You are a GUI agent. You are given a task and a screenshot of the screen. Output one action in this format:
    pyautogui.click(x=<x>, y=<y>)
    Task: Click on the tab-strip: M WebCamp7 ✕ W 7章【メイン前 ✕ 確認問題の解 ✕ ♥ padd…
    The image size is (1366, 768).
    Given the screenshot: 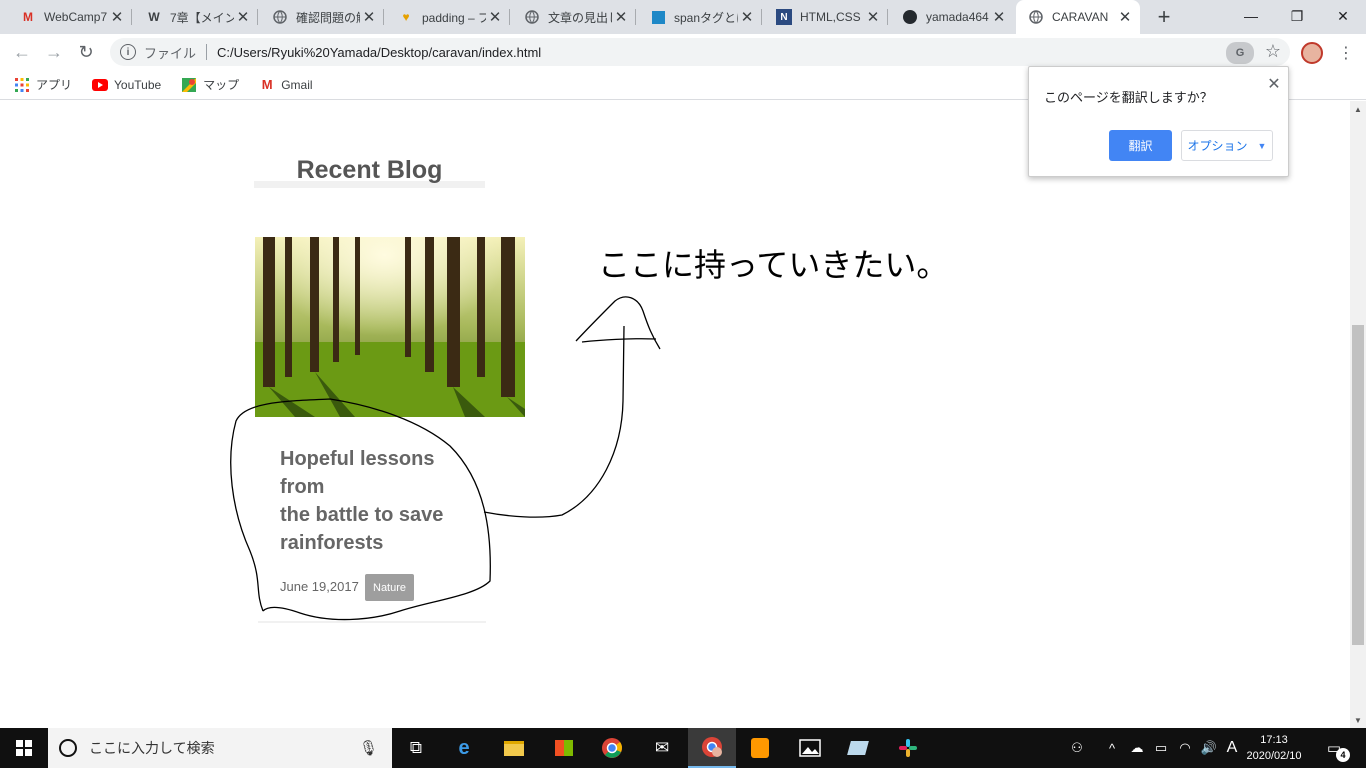 What is the action you would take?
    pyautogui.click(x=683, y=17)
    